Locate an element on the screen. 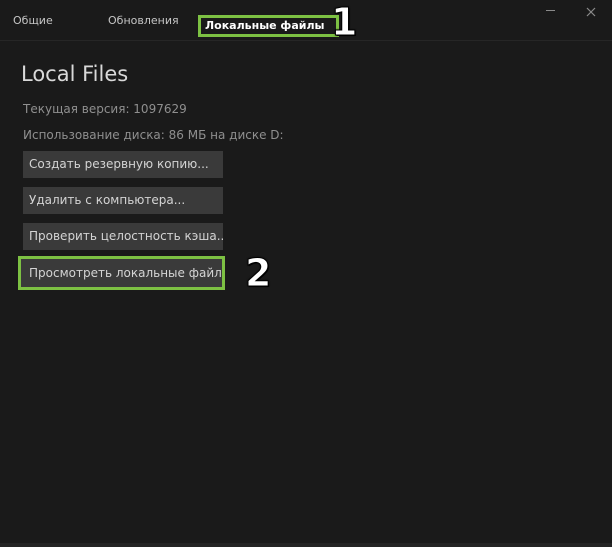 This screenshot has height=547, width=612. bottom-divider is located at coordinates (306, 545).